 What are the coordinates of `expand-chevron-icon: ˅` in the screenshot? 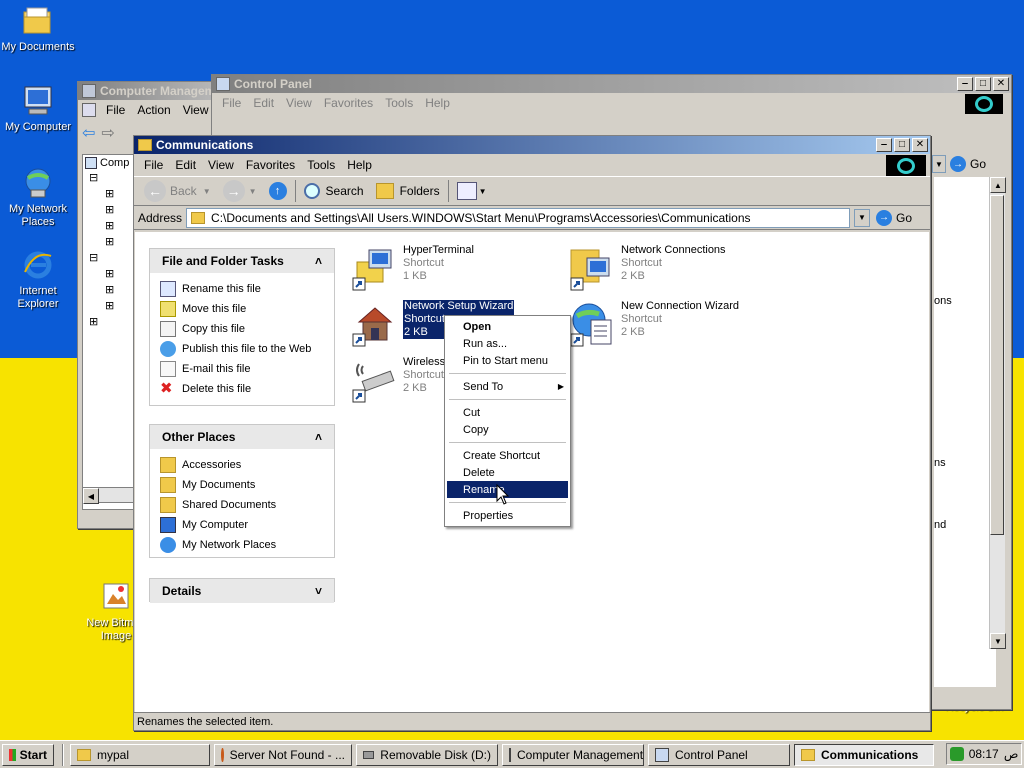 It's located at (318, 591).